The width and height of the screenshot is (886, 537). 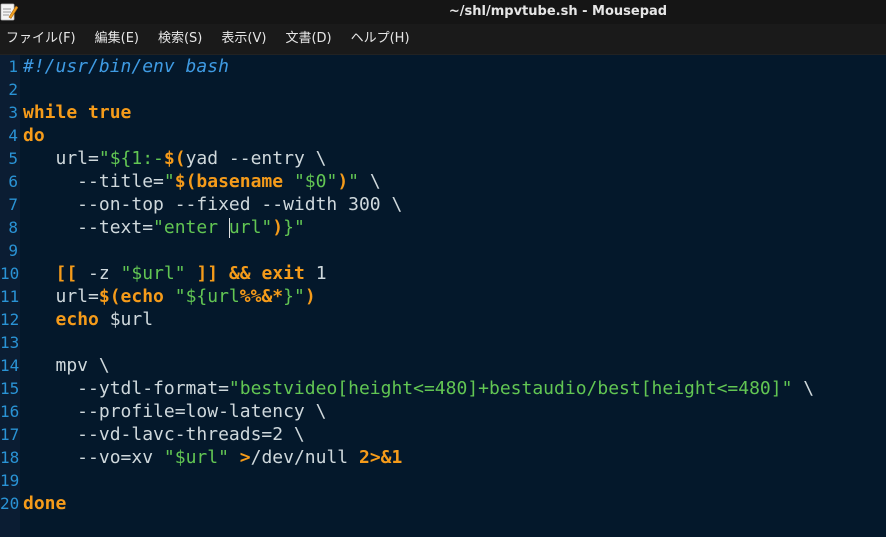 I want to click on line-number: 5, so click(x=13, y=158).